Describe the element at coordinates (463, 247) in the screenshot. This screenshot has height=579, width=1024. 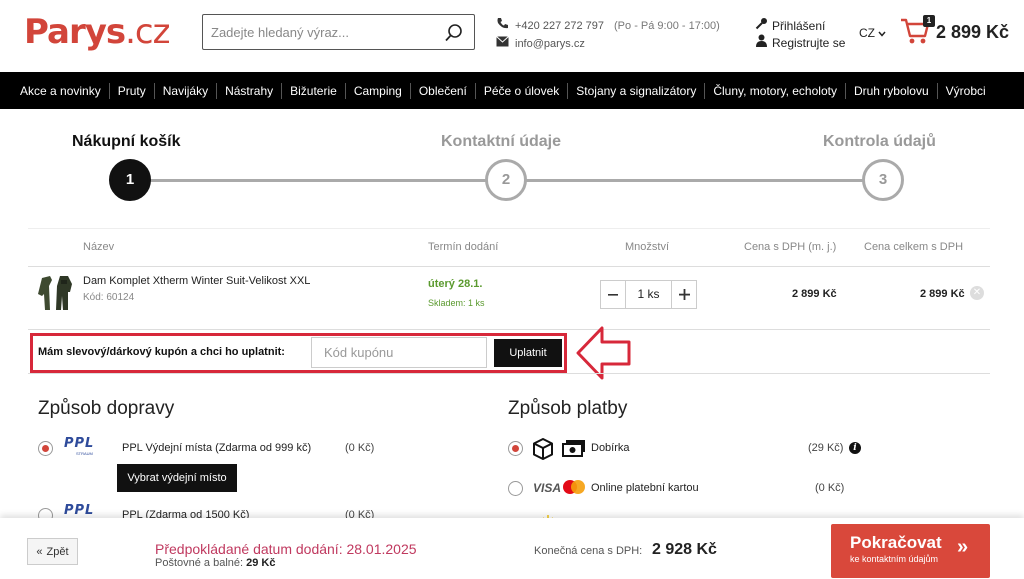
I see `header-delivery: Termín dodání` at that location.